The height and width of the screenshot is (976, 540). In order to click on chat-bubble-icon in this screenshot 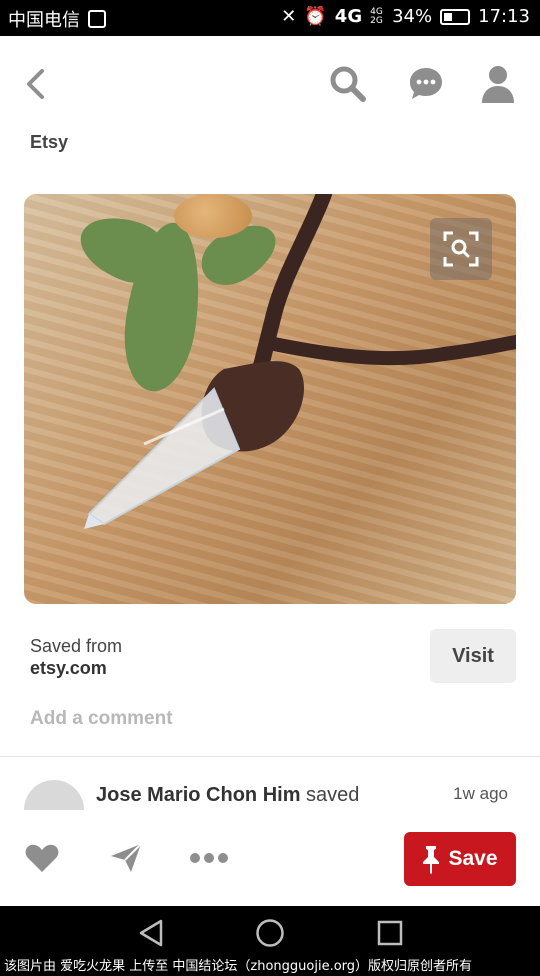, I will do `click(426, 83)`.